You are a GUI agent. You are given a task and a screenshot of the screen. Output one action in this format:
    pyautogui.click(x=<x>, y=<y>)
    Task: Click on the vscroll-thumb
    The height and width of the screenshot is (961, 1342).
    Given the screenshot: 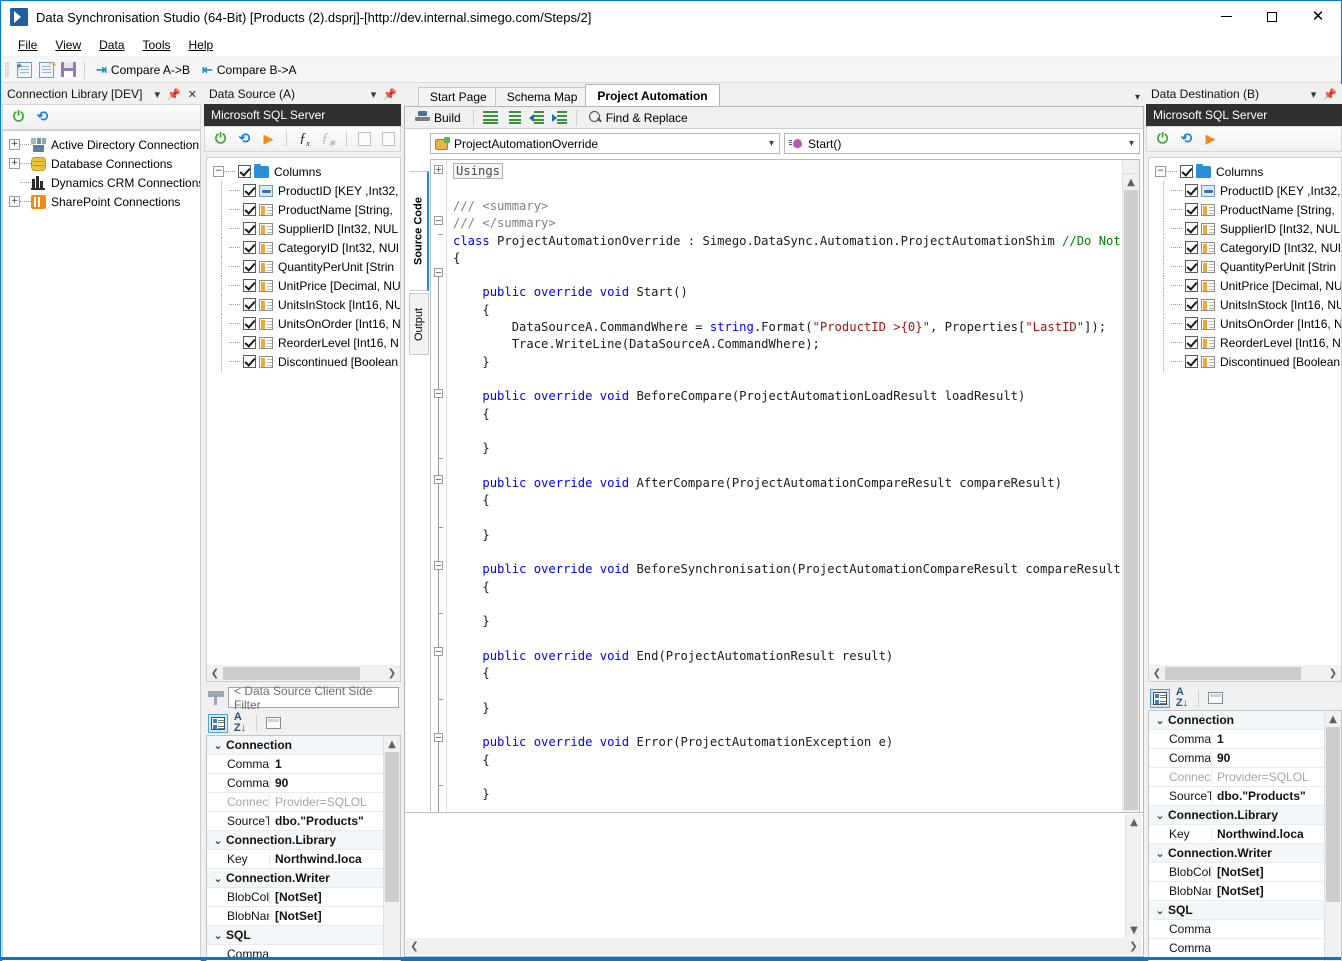 What is the action you would take?
    pyautogui.click(x=1333, y=814)
    